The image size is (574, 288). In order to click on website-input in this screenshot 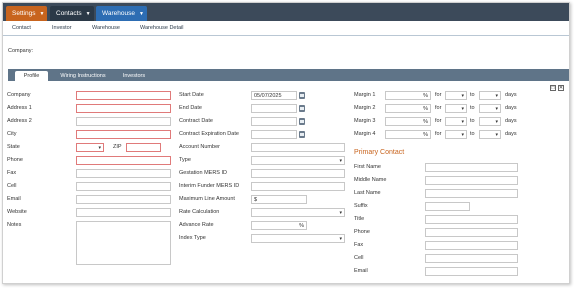, I will do `click(123, 212)`.